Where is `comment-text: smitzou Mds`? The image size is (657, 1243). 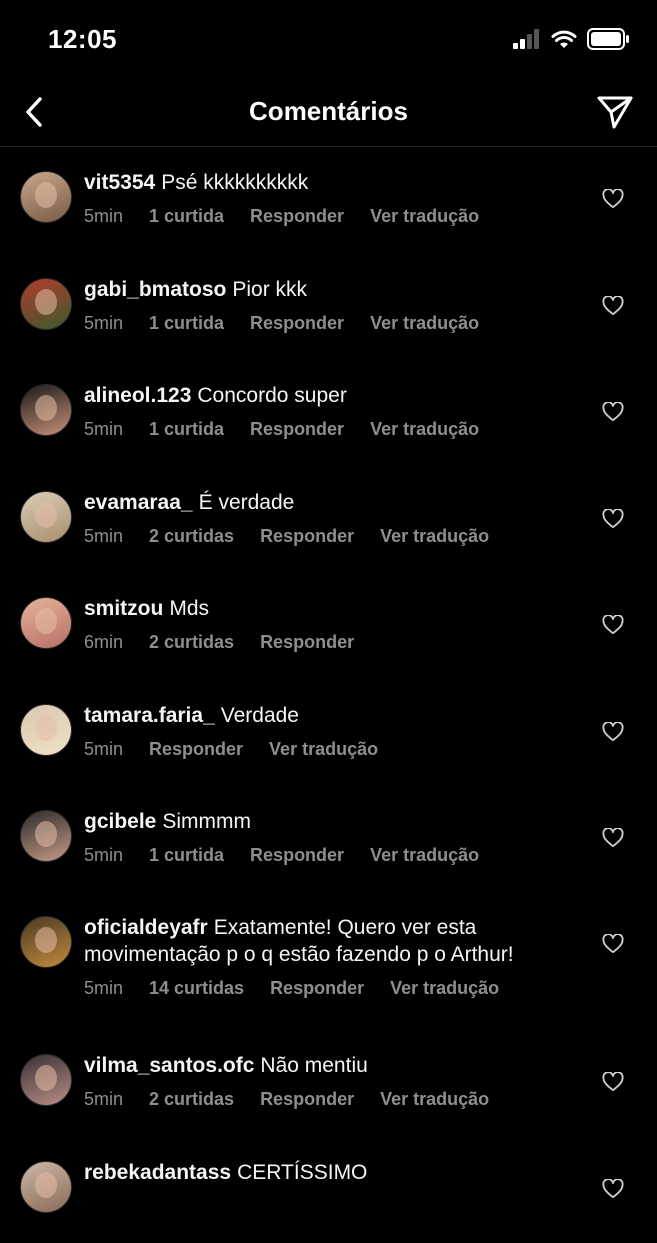
comment-text: smitzou Mds is located at coordinates (332, 608).